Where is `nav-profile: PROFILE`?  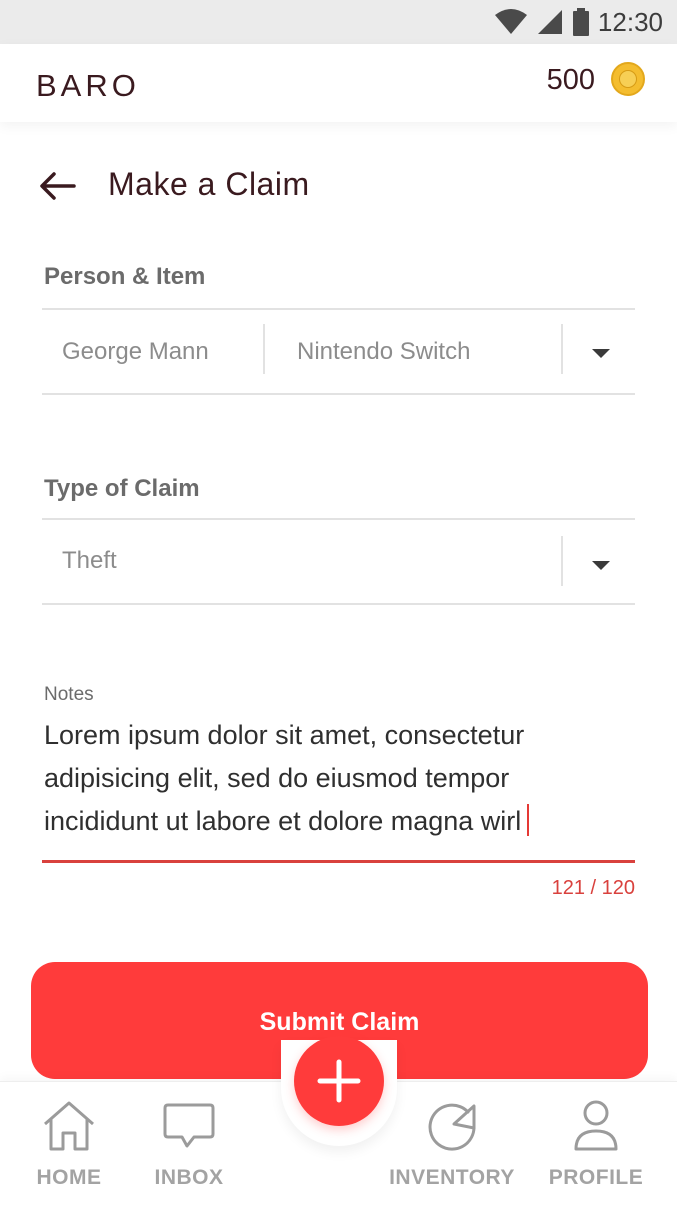
nav-profile: PROFILE is located at coordinates (596, 1143).